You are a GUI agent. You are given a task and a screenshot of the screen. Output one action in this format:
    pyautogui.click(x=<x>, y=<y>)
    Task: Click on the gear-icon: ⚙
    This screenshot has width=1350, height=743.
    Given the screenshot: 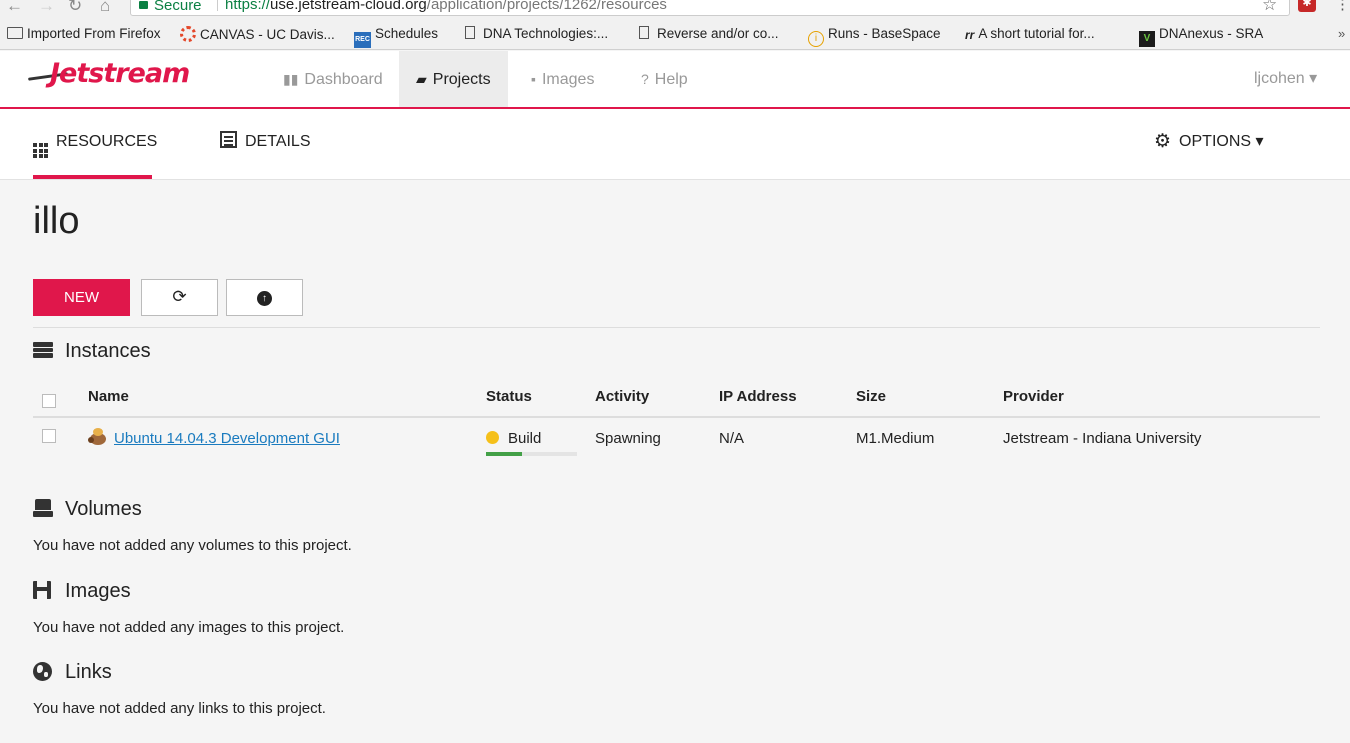 What is the action you would take?
    pyautogui.click(x=1163, y=141)
    